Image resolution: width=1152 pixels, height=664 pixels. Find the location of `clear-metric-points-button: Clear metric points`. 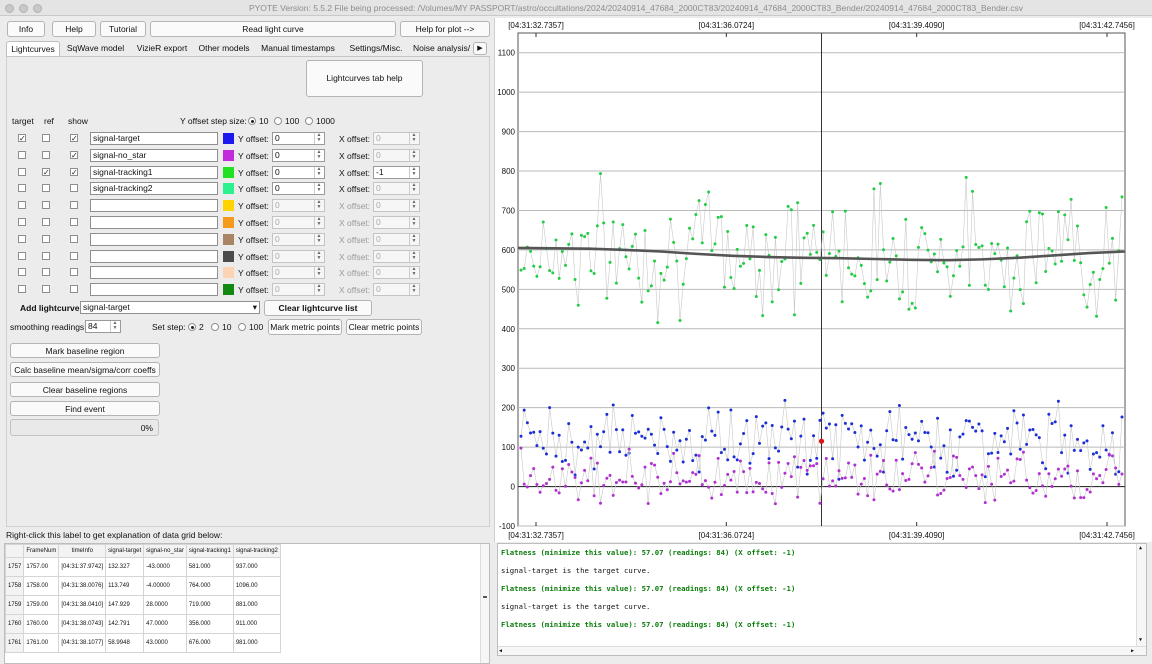

clear-metric-points-button: Clear metric points is located at coordinates (384, 327).